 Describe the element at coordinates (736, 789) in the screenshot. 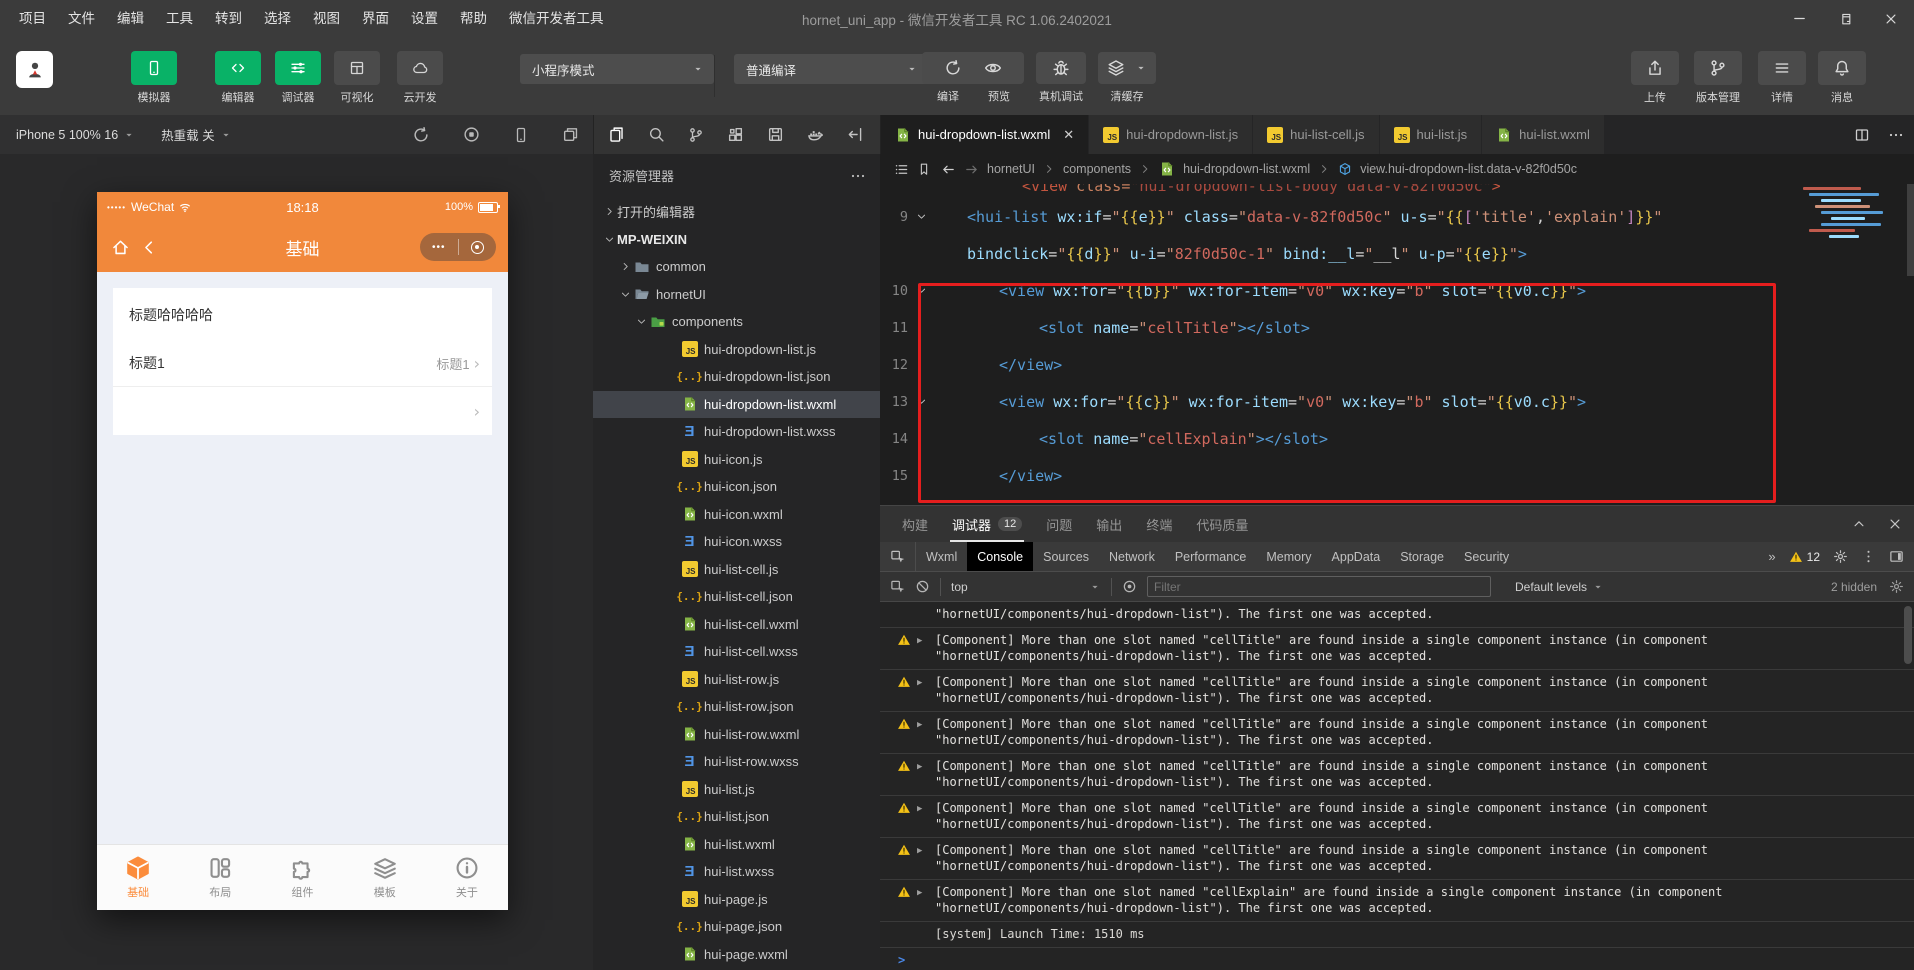

I see `tree-item-hui-list.js: JS hui-list.js` at that location.